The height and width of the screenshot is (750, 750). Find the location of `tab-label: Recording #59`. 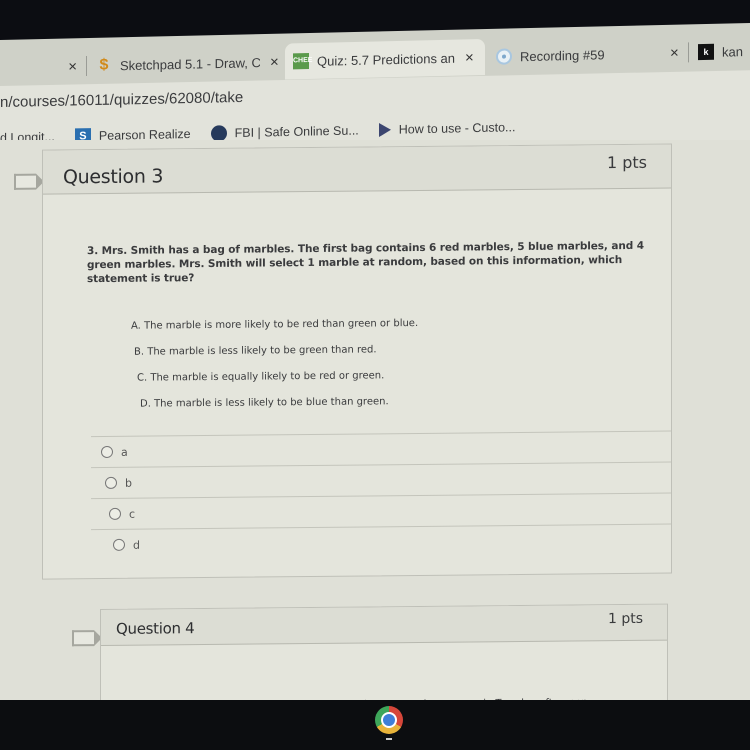

tab-label: Recording #59 is located at coordinates (562, 55).